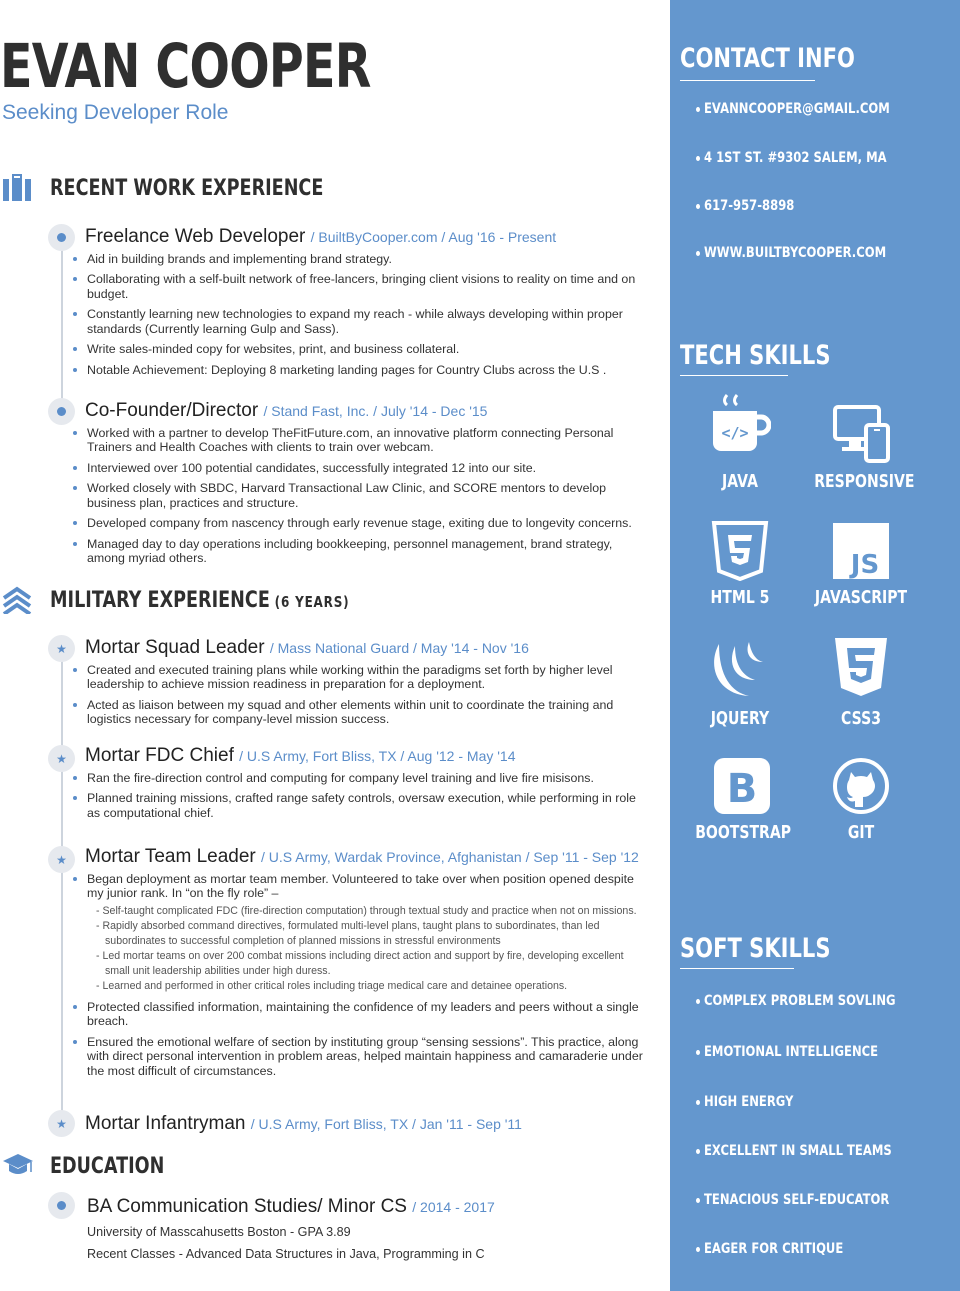  Describe the element at coordinates (755, 948) in the screenshot. I see `soft-skills-title: SOFT SKILLS` at that location.